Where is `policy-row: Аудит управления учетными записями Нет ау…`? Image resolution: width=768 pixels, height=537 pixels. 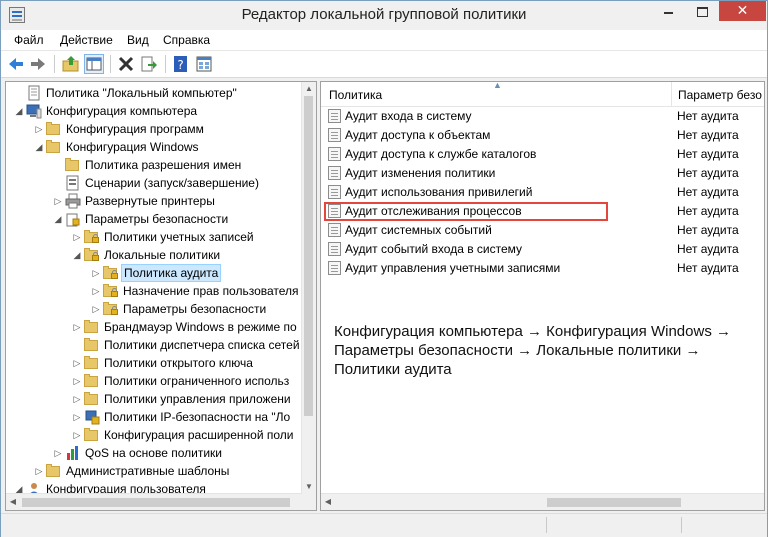 policy-row: Аудит управления учетными записями Нет ау… is located at coordinates (542, 268).